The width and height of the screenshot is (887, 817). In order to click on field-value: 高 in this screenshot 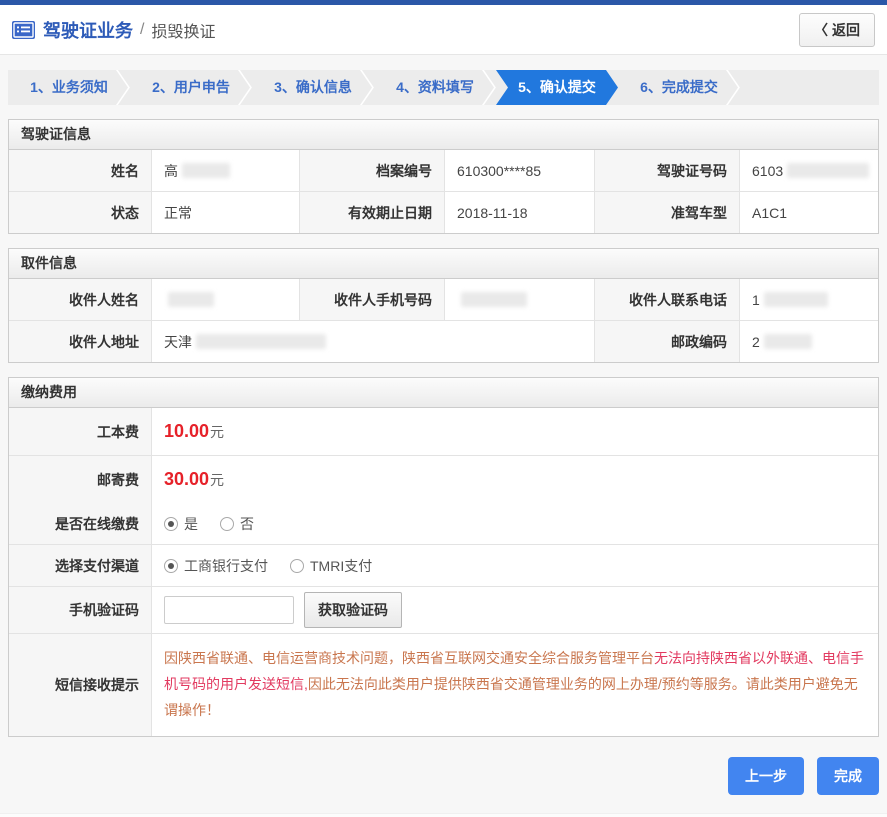, I will do `click(226, 170)`.